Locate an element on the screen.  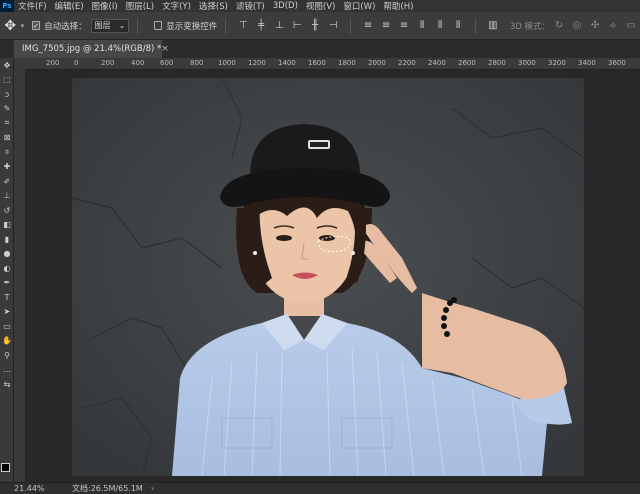
ruler-tick-label: 0 is located at coordinates (76, 63).